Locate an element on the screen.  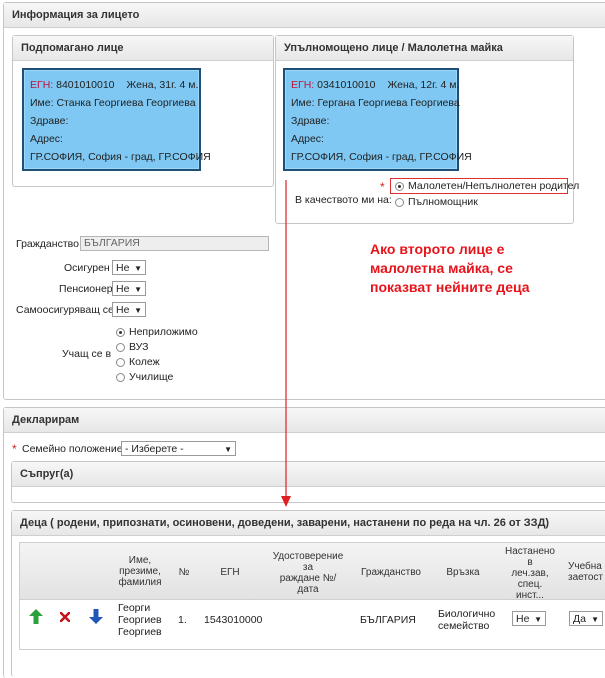
pensioner-select: Не ▼ is located at coordinates (129, 288).